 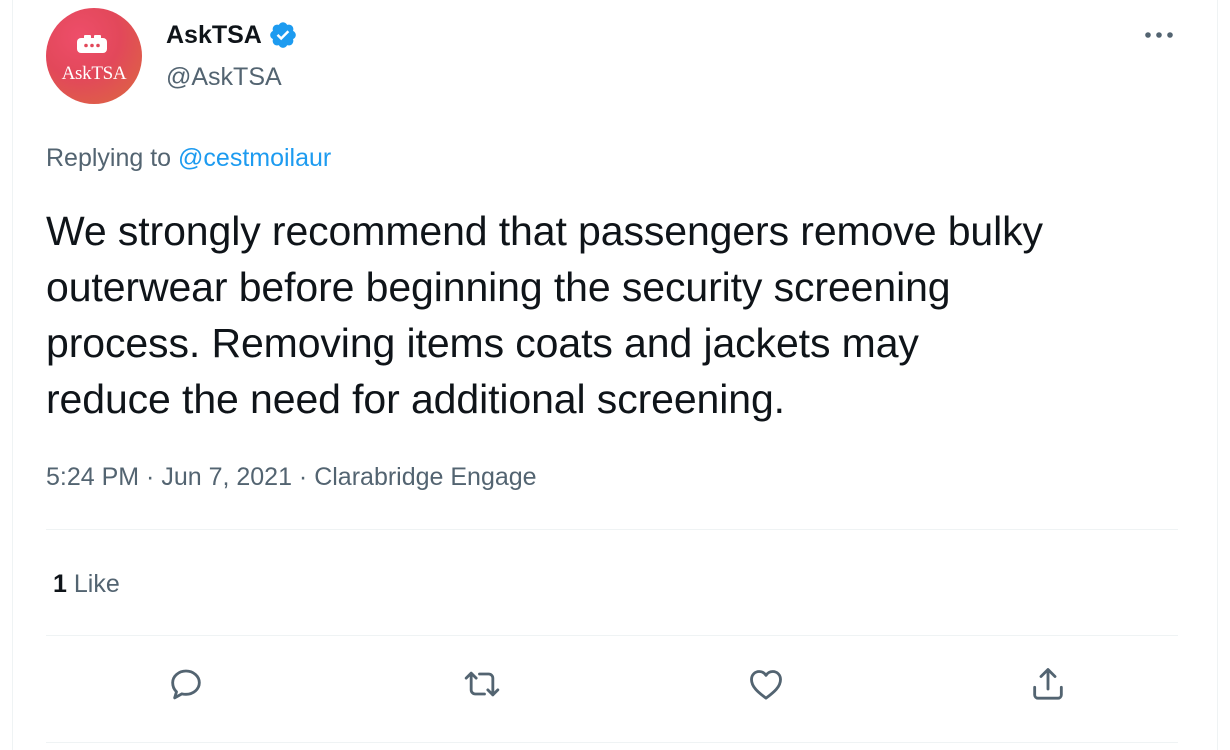 What do you see at coordinates (94, 56) in the screenshot?
I see `avatar: AskTSA` at bounding box center [94, 56].